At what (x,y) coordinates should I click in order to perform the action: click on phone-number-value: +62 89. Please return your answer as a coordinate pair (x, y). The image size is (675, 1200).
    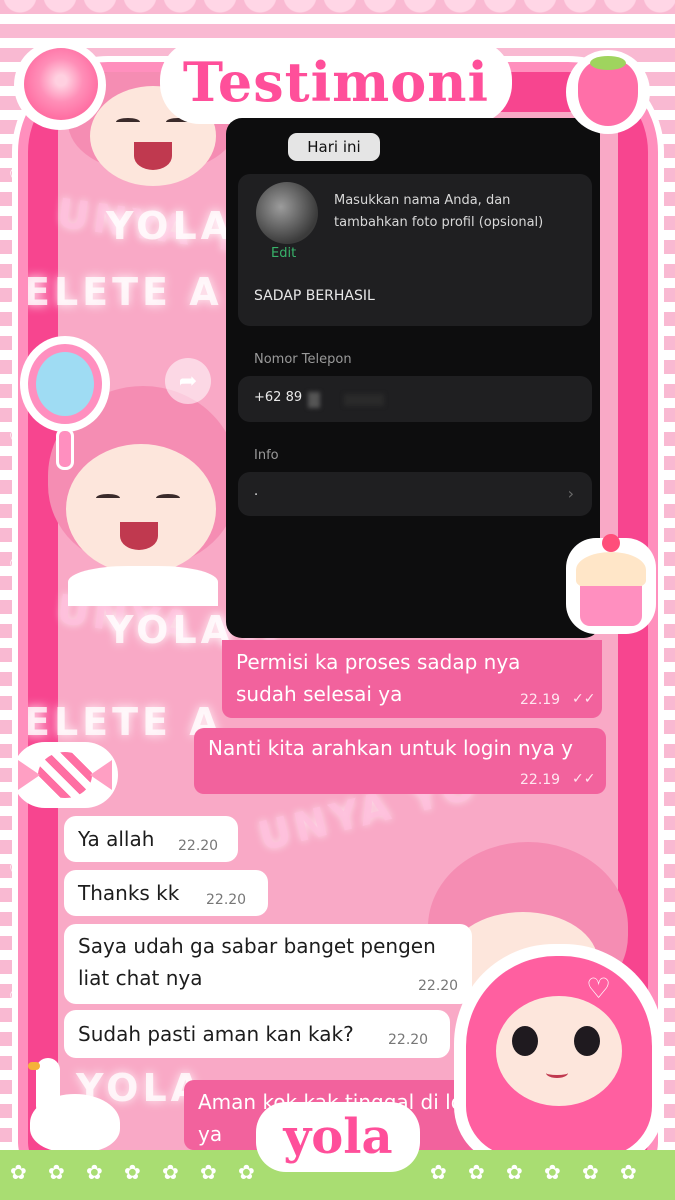
    Looking at the image, I should click on (278, 397).